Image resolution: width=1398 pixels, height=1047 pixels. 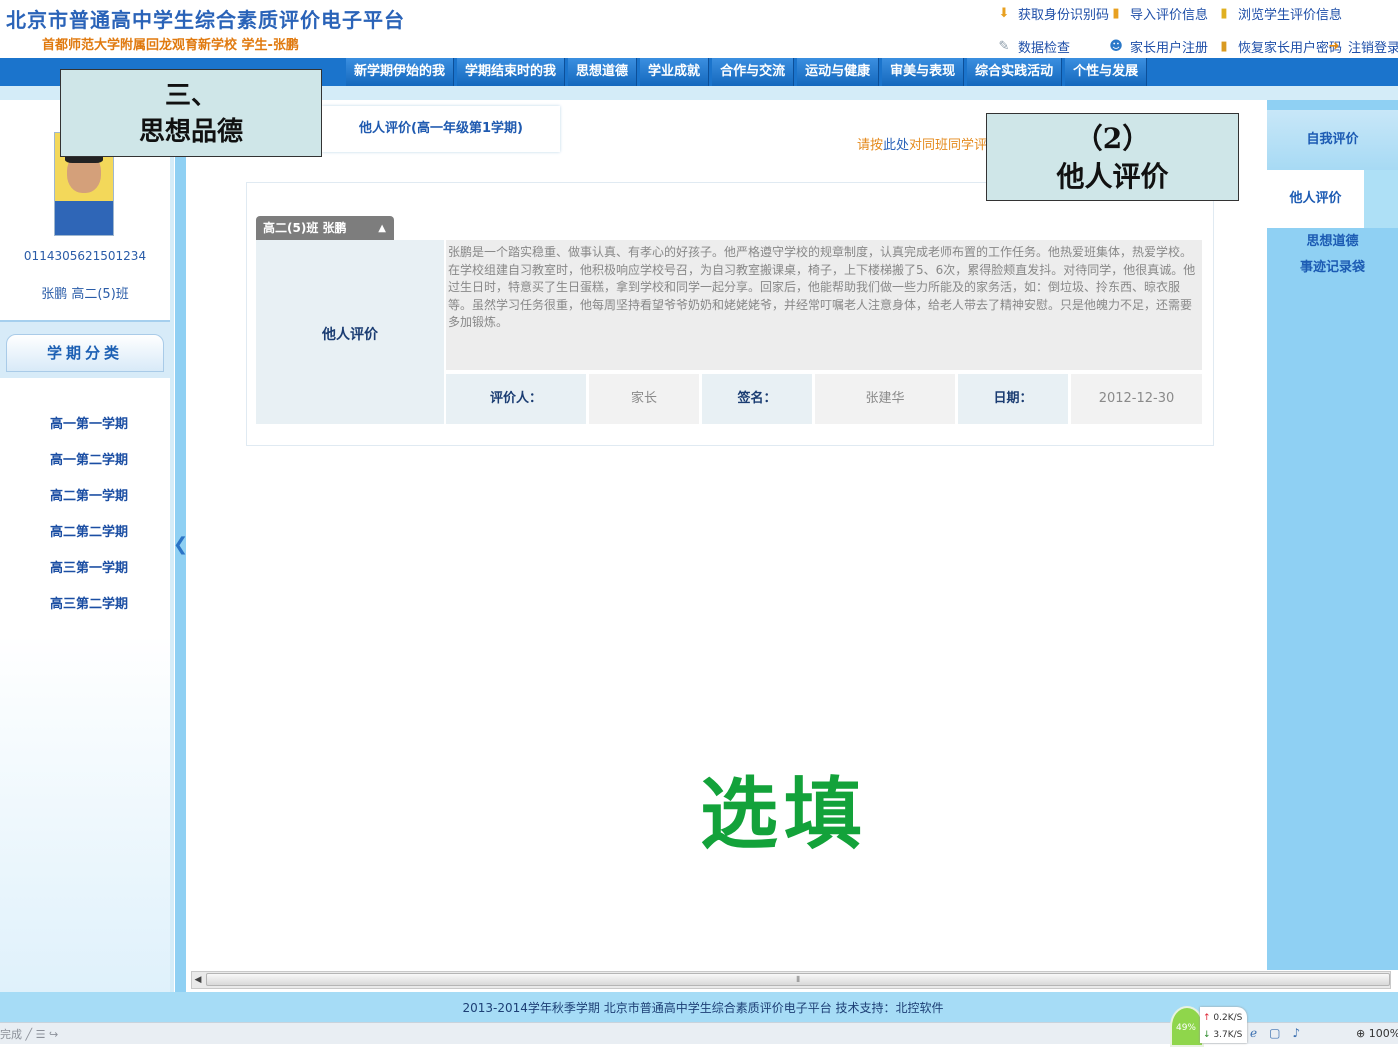 I want to click on date-value: 2012-12-30, so click(x=1136, y=399).